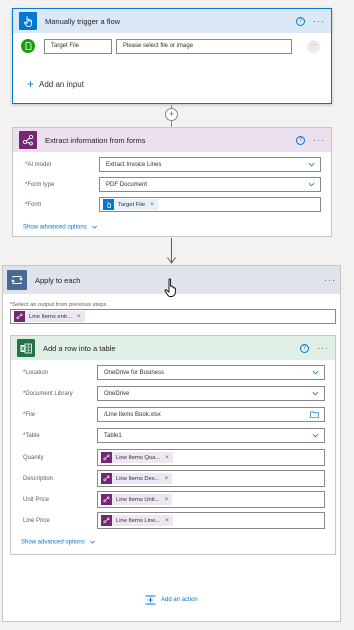  I want to click on description-field: Line Items Des... ×, so click(211, 478).